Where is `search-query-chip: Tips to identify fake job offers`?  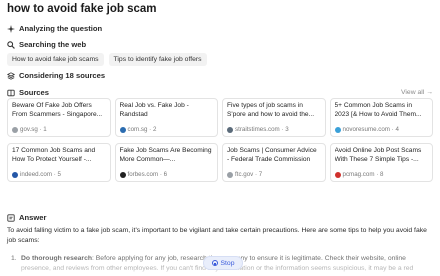 search-query-chip: Tips to identify fake job offers is located at coordinates (157, 59).